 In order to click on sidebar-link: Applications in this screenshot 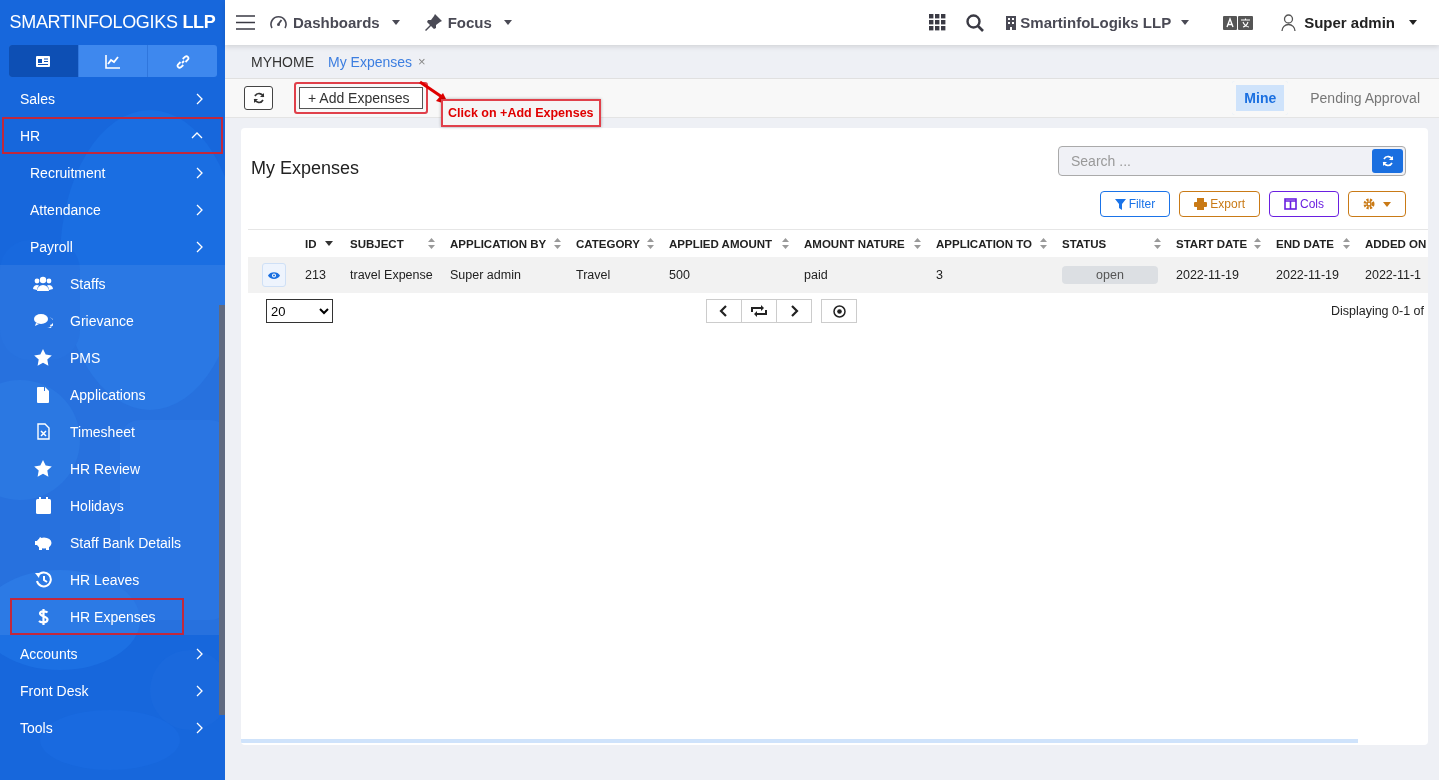, I will do `click(92, 394)`.